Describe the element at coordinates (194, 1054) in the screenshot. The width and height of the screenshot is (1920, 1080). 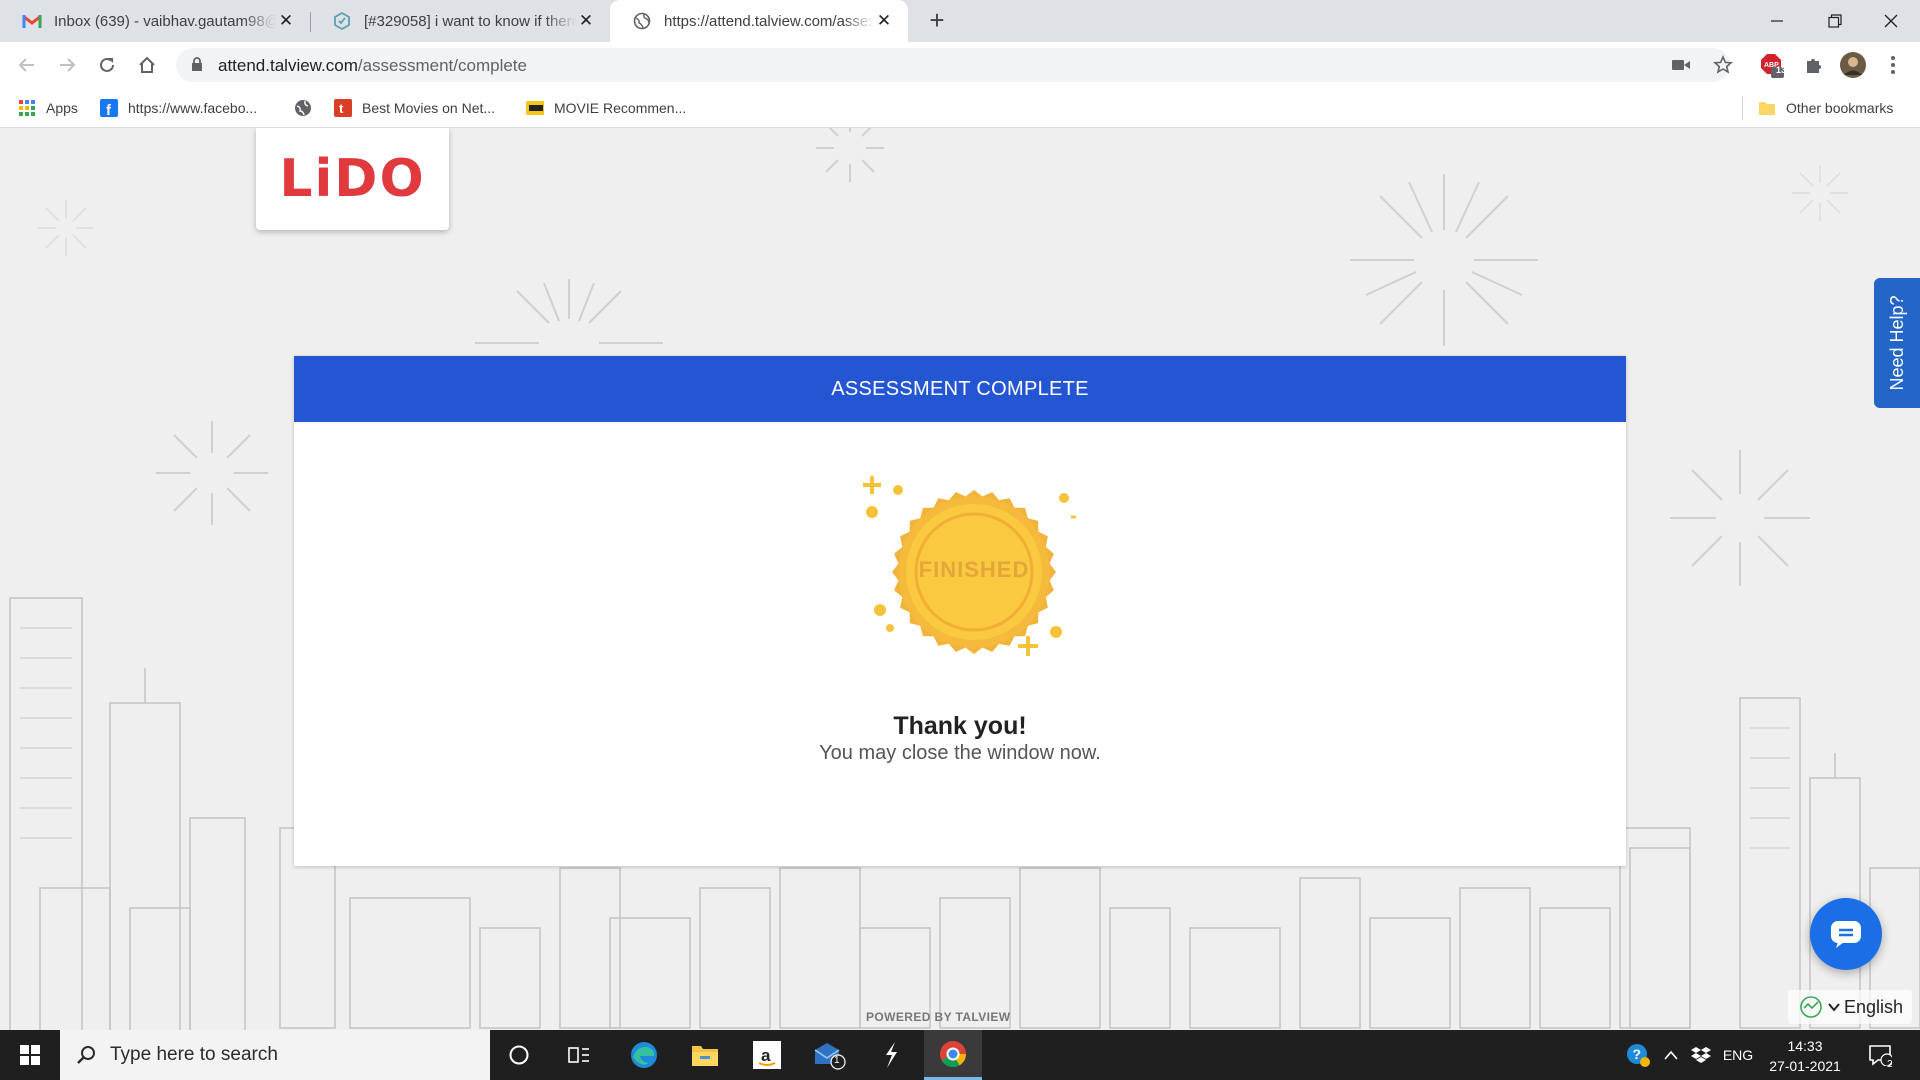
I see `search-placeholder: Type here to search` at that location.